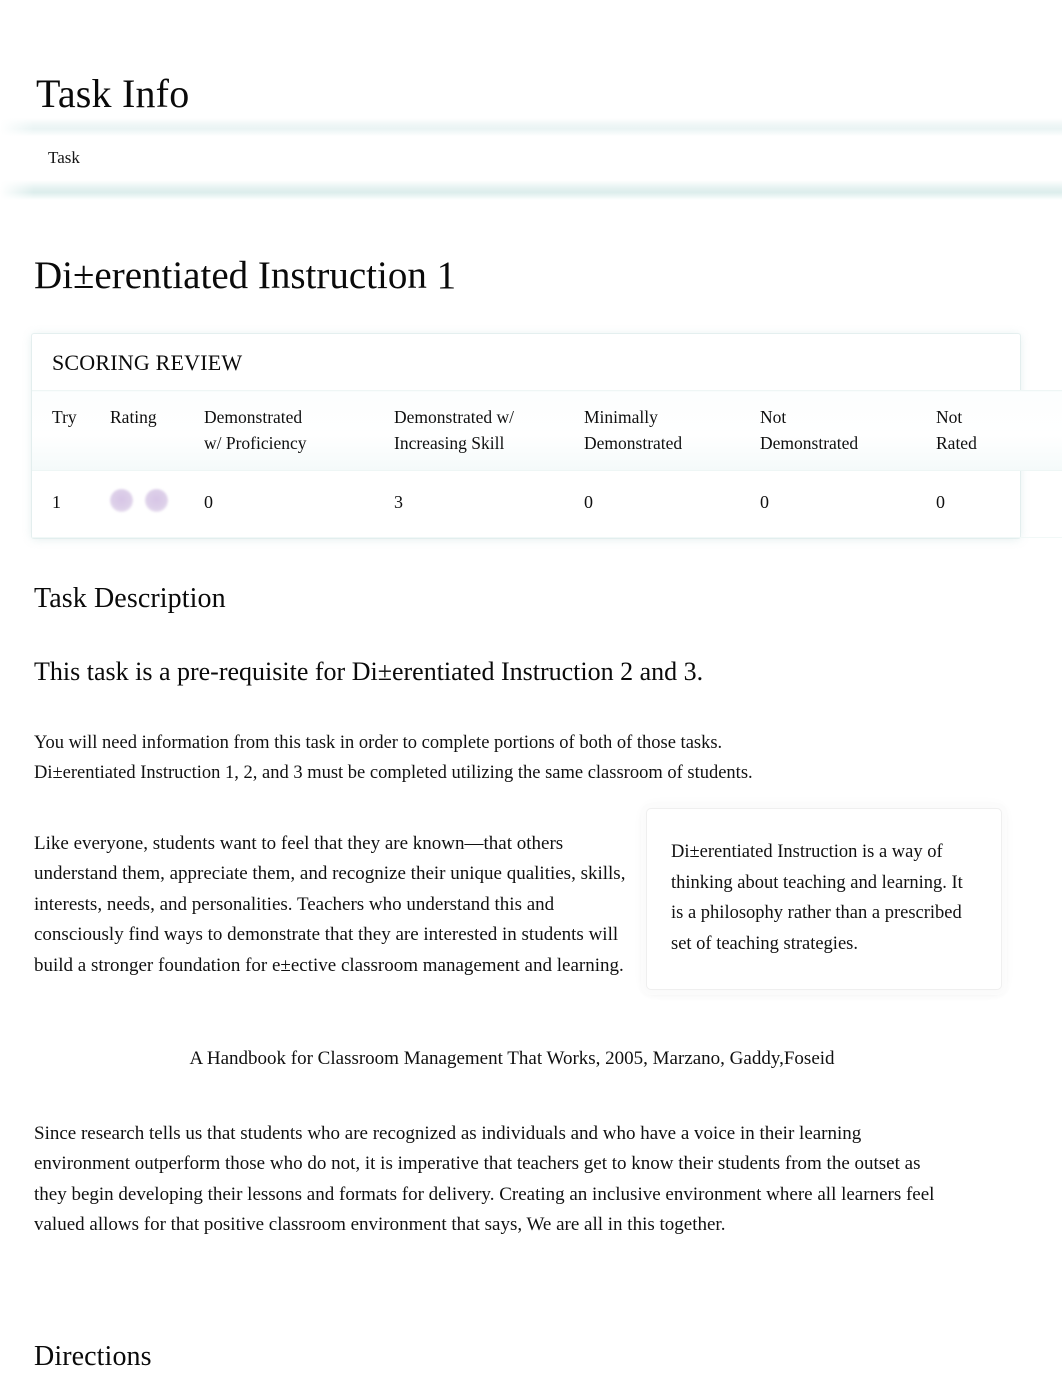 Image resolution: width=1062 pixels, height=1377 pixels. I want to click on cell-rating, so click(157, 504).